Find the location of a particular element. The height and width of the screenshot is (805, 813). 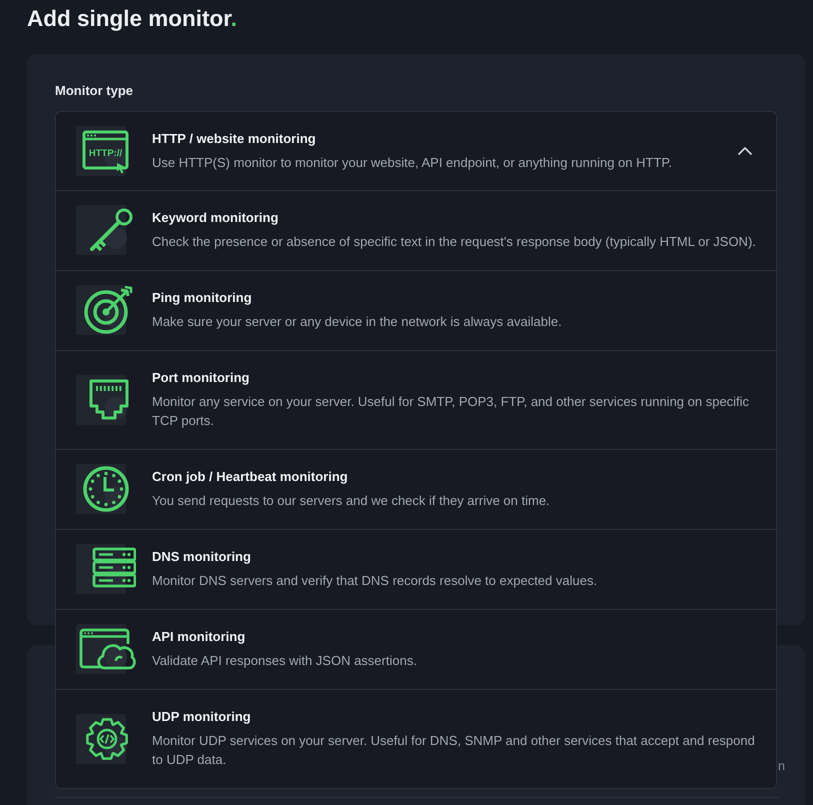

page-title: Add single monitor. is located at coordinates (132, 19).